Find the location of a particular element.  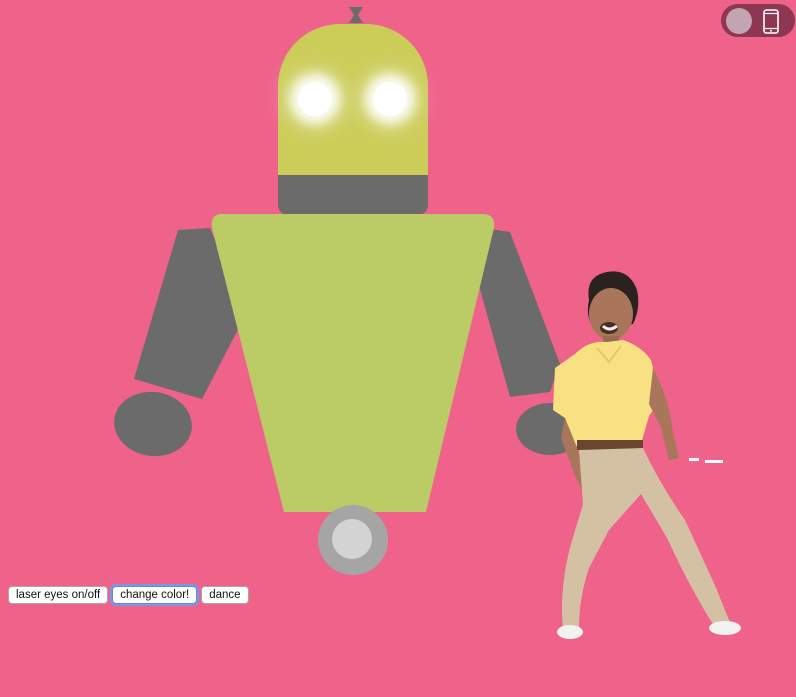

robot-neck is located at coordinates (353, 195).